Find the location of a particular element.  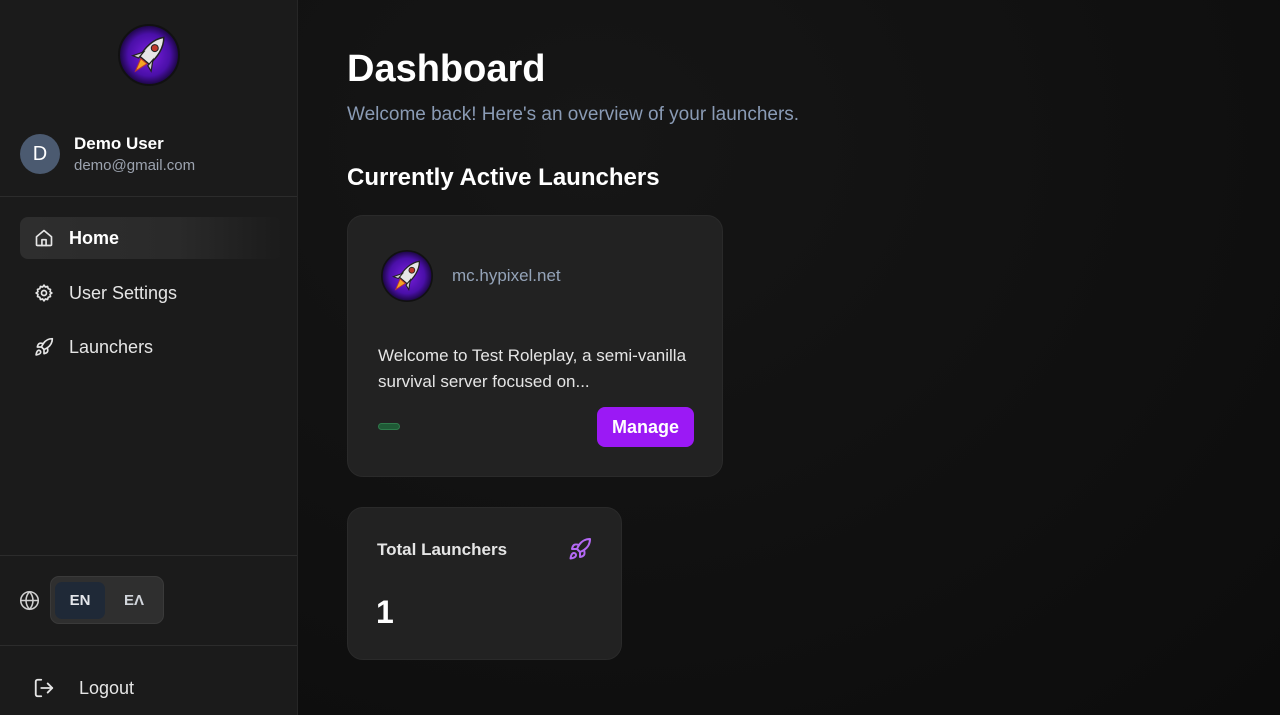

language-selector: EN ΕΛ is located at coordinates (149, 600).